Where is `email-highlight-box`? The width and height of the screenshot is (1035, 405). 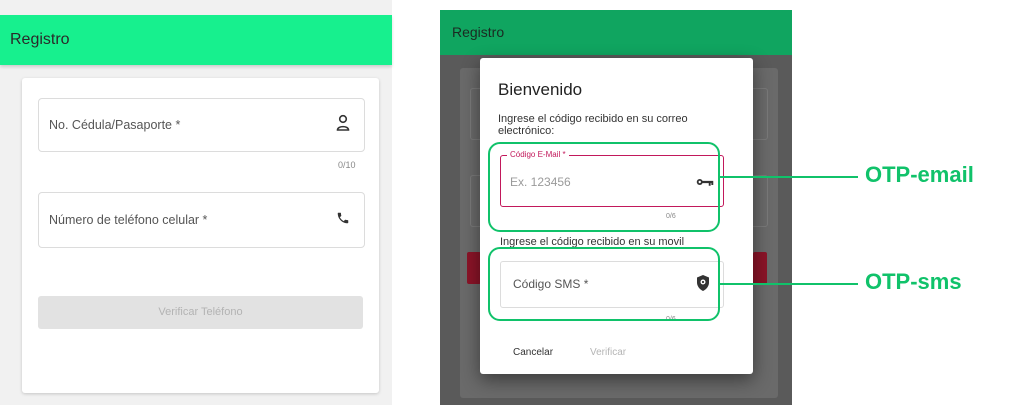 email-highlight-box is located at coordinates (604, 187).